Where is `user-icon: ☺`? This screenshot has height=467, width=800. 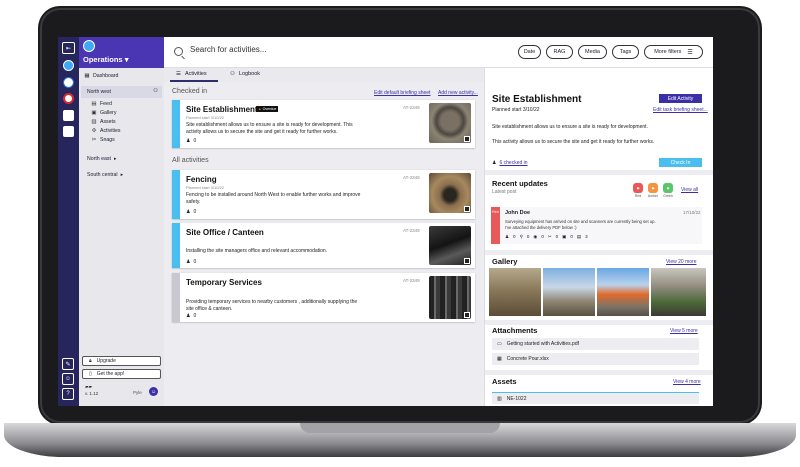
user-icon: ☺ is located at coordinates (68, 379).